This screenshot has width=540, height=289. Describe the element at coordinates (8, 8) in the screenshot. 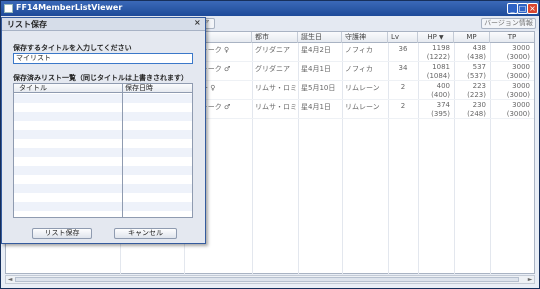

I see `app-icon` at that location.